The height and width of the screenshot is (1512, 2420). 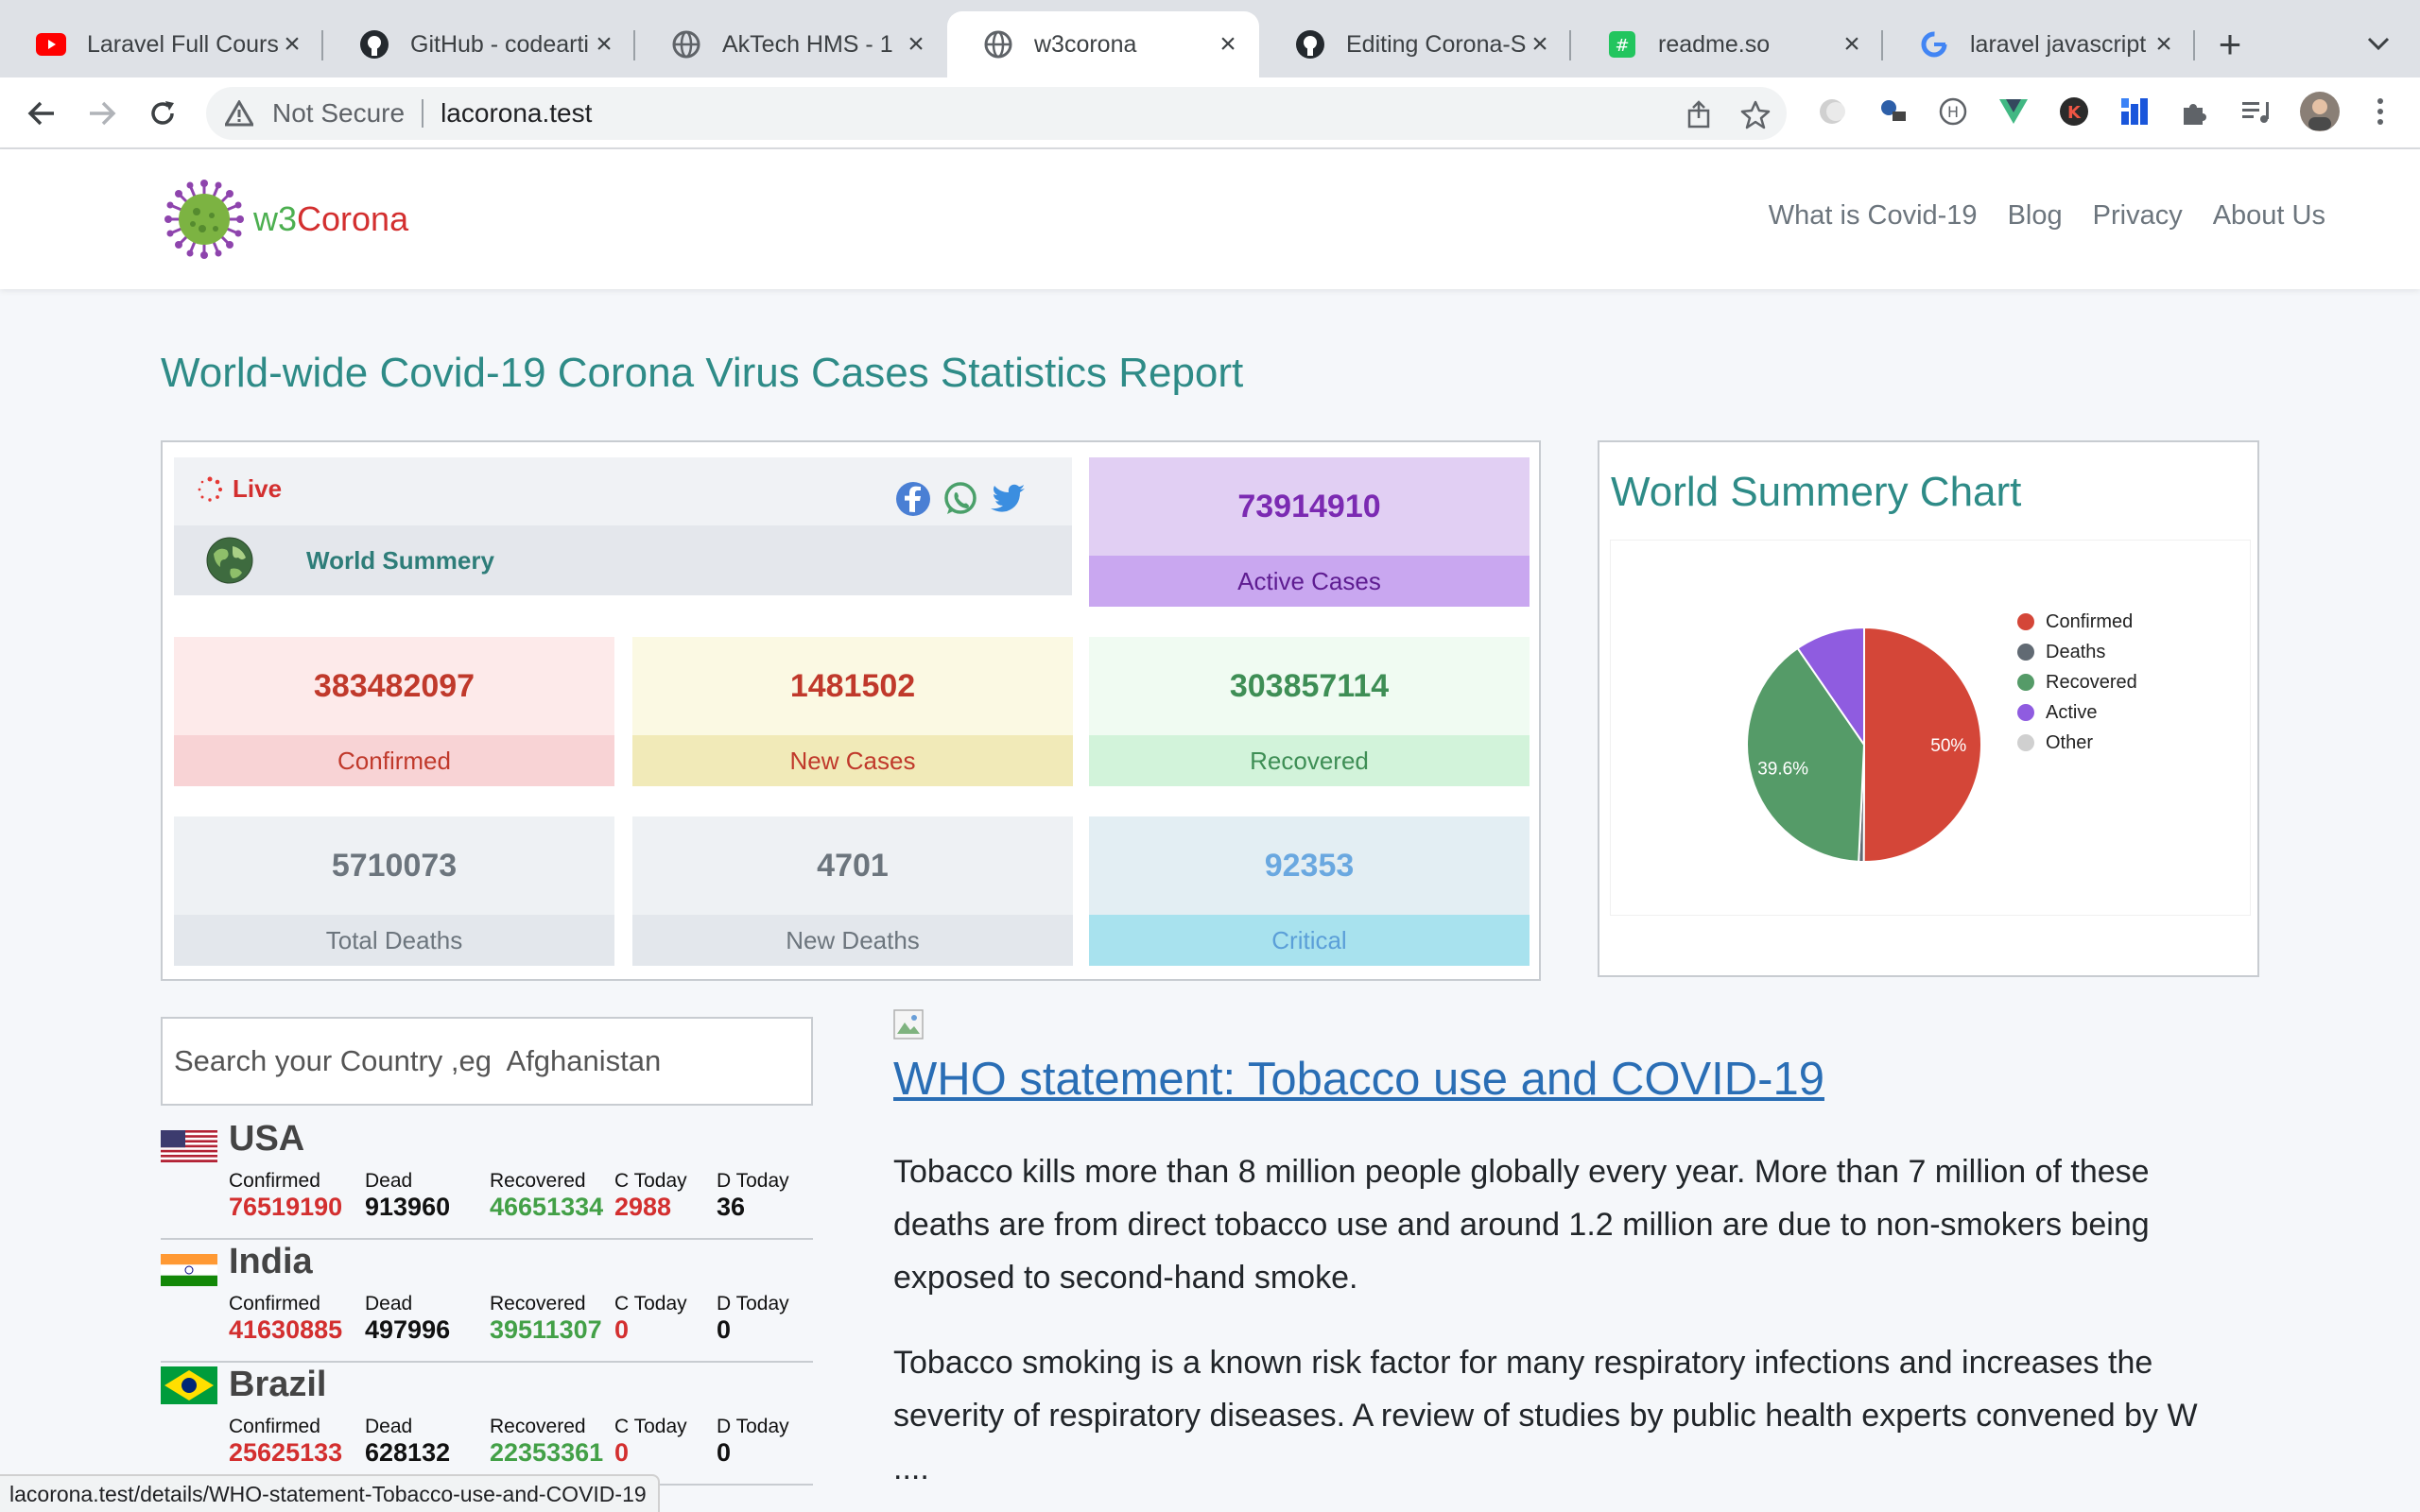 I want to click on browser-tab: GitHub - codearti ×, so click(x=479, y=44).